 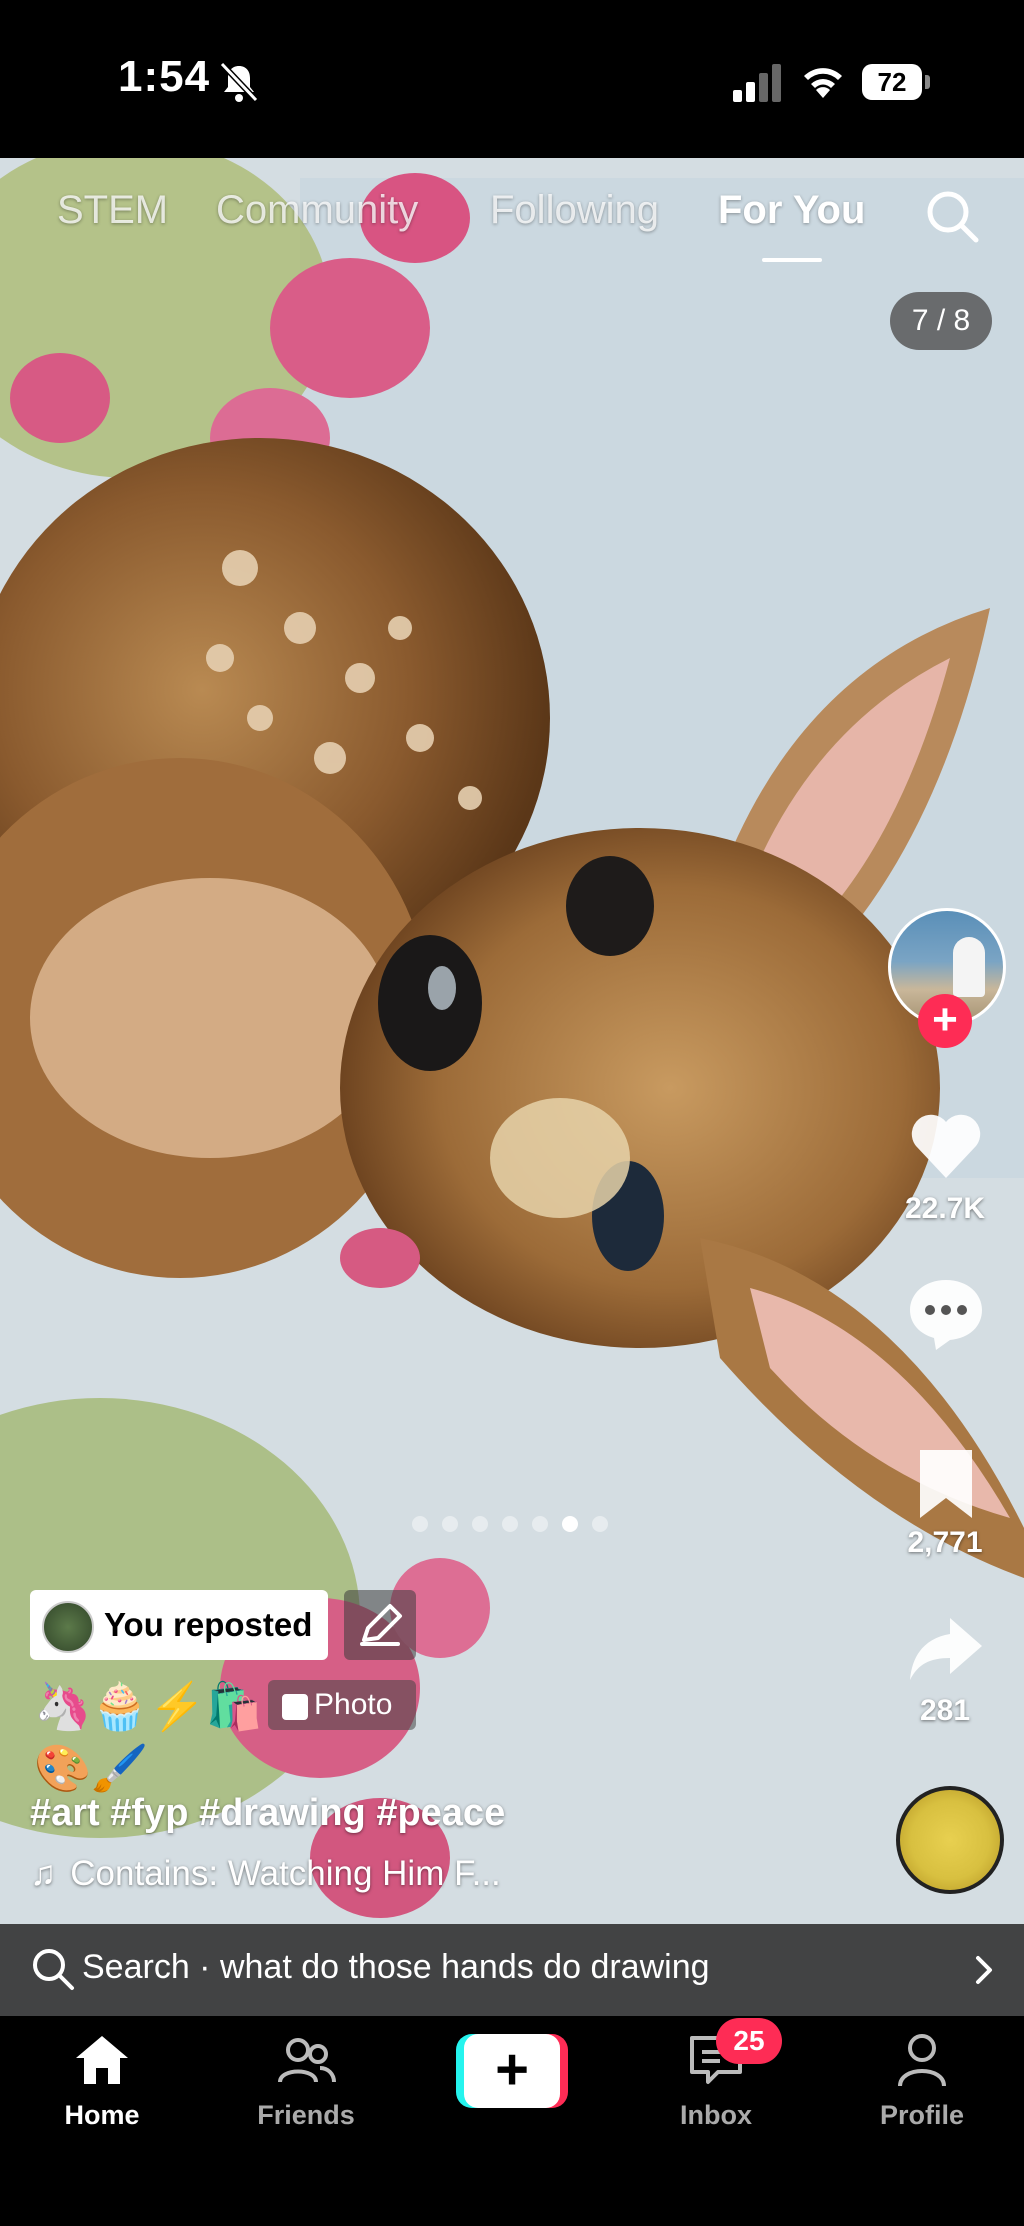 I want to click on caption-emojis-line2: 🎨🖌️, so click(x=91, y=1768).